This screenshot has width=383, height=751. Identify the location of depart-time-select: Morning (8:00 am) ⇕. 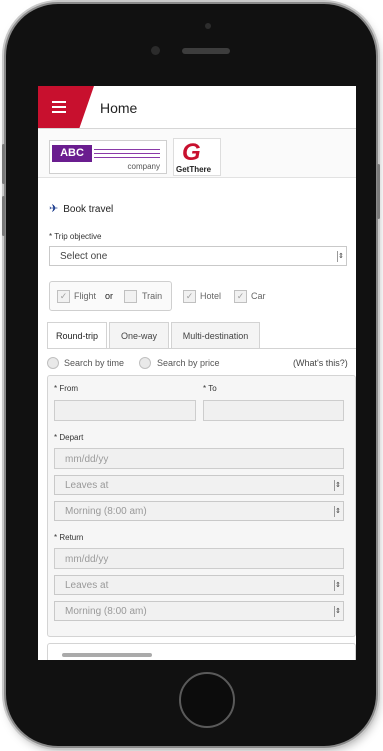
(199, 511).